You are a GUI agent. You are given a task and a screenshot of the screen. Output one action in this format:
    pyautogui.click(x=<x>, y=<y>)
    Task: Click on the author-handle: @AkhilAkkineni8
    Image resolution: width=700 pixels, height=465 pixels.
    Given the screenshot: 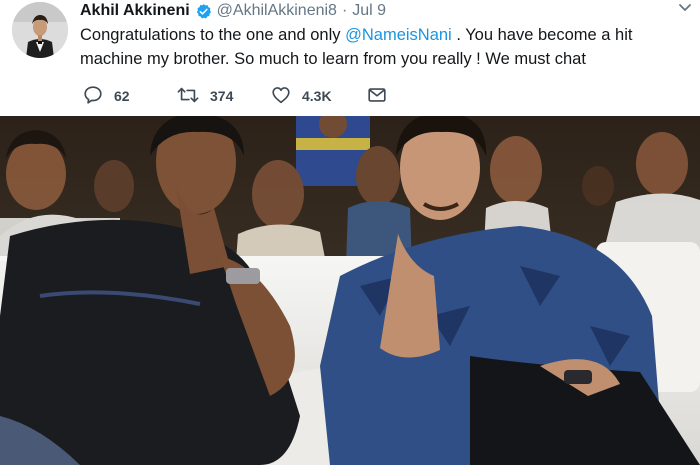 What is the action you would take?
    pyautogui.click(x=277, y=11)
    